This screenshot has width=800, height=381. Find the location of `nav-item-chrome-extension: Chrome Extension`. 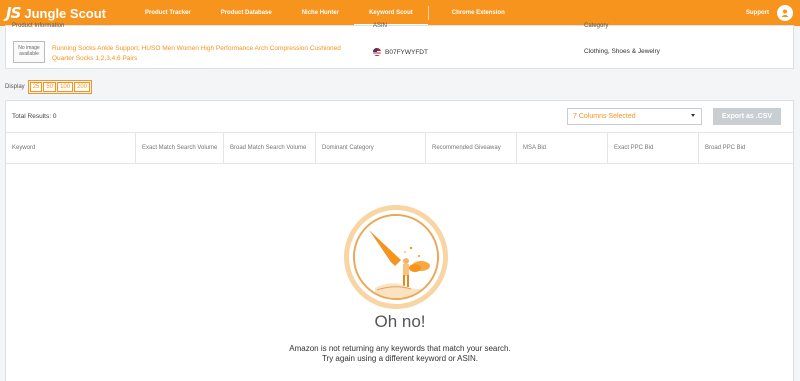

nav-item-chrome-extension: Chrome Extension is located at coordinates (478, 13).